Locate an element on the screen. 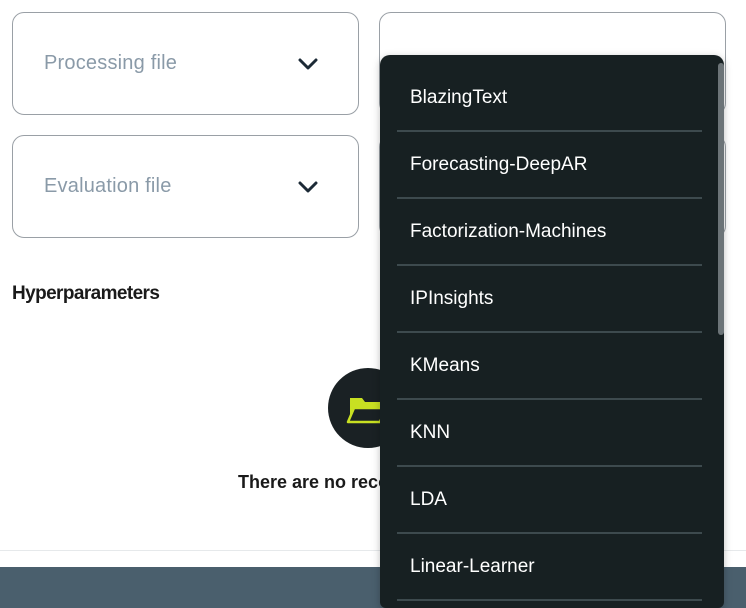 Image resolution: width=746 pixels, height=608 pixels. evaluation-file-select: Evaluation file is located at coordinates (185, 186).